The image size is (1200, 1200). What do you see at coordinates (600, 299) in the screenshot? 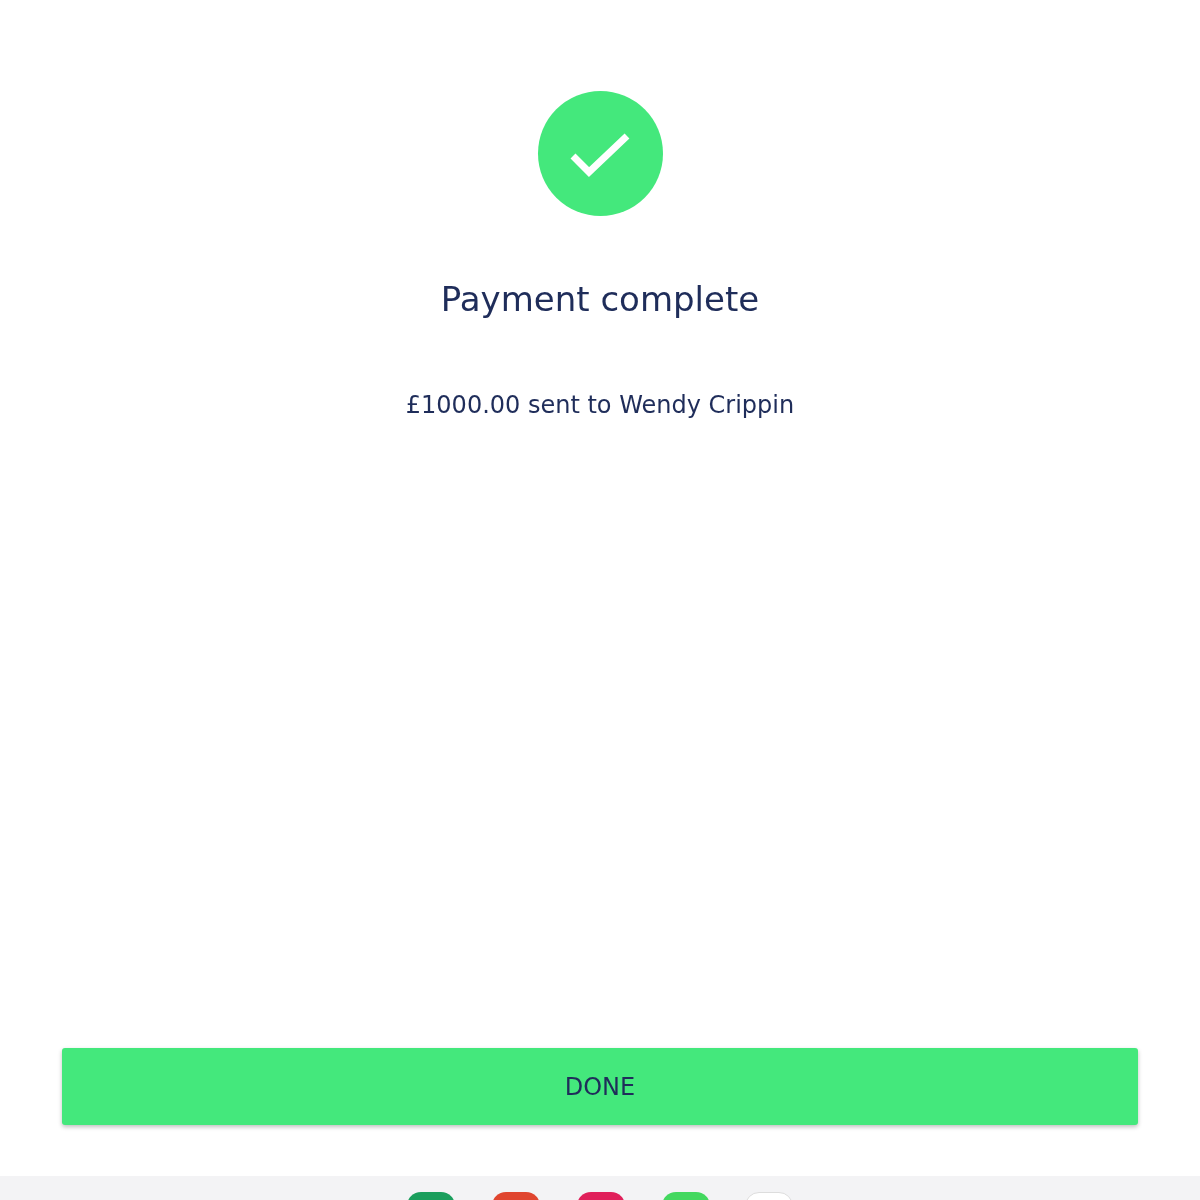
I see `page-title: Payment complete` at bounding box center [600, 299].